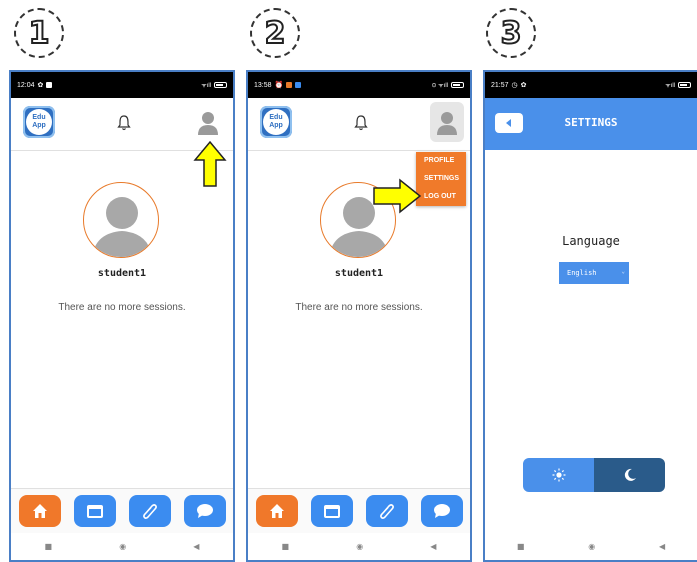 The width and height of the screenshot is (697, 562). I want to click on sun-icon, so click(558, 475).